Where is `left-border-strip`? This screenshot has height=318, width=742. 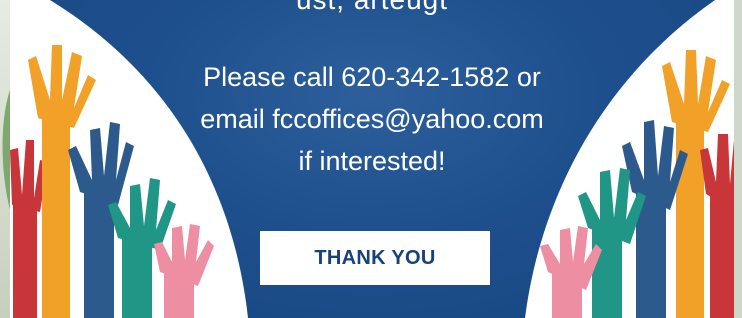
left-border-strip is located at coordinates (5, 159).